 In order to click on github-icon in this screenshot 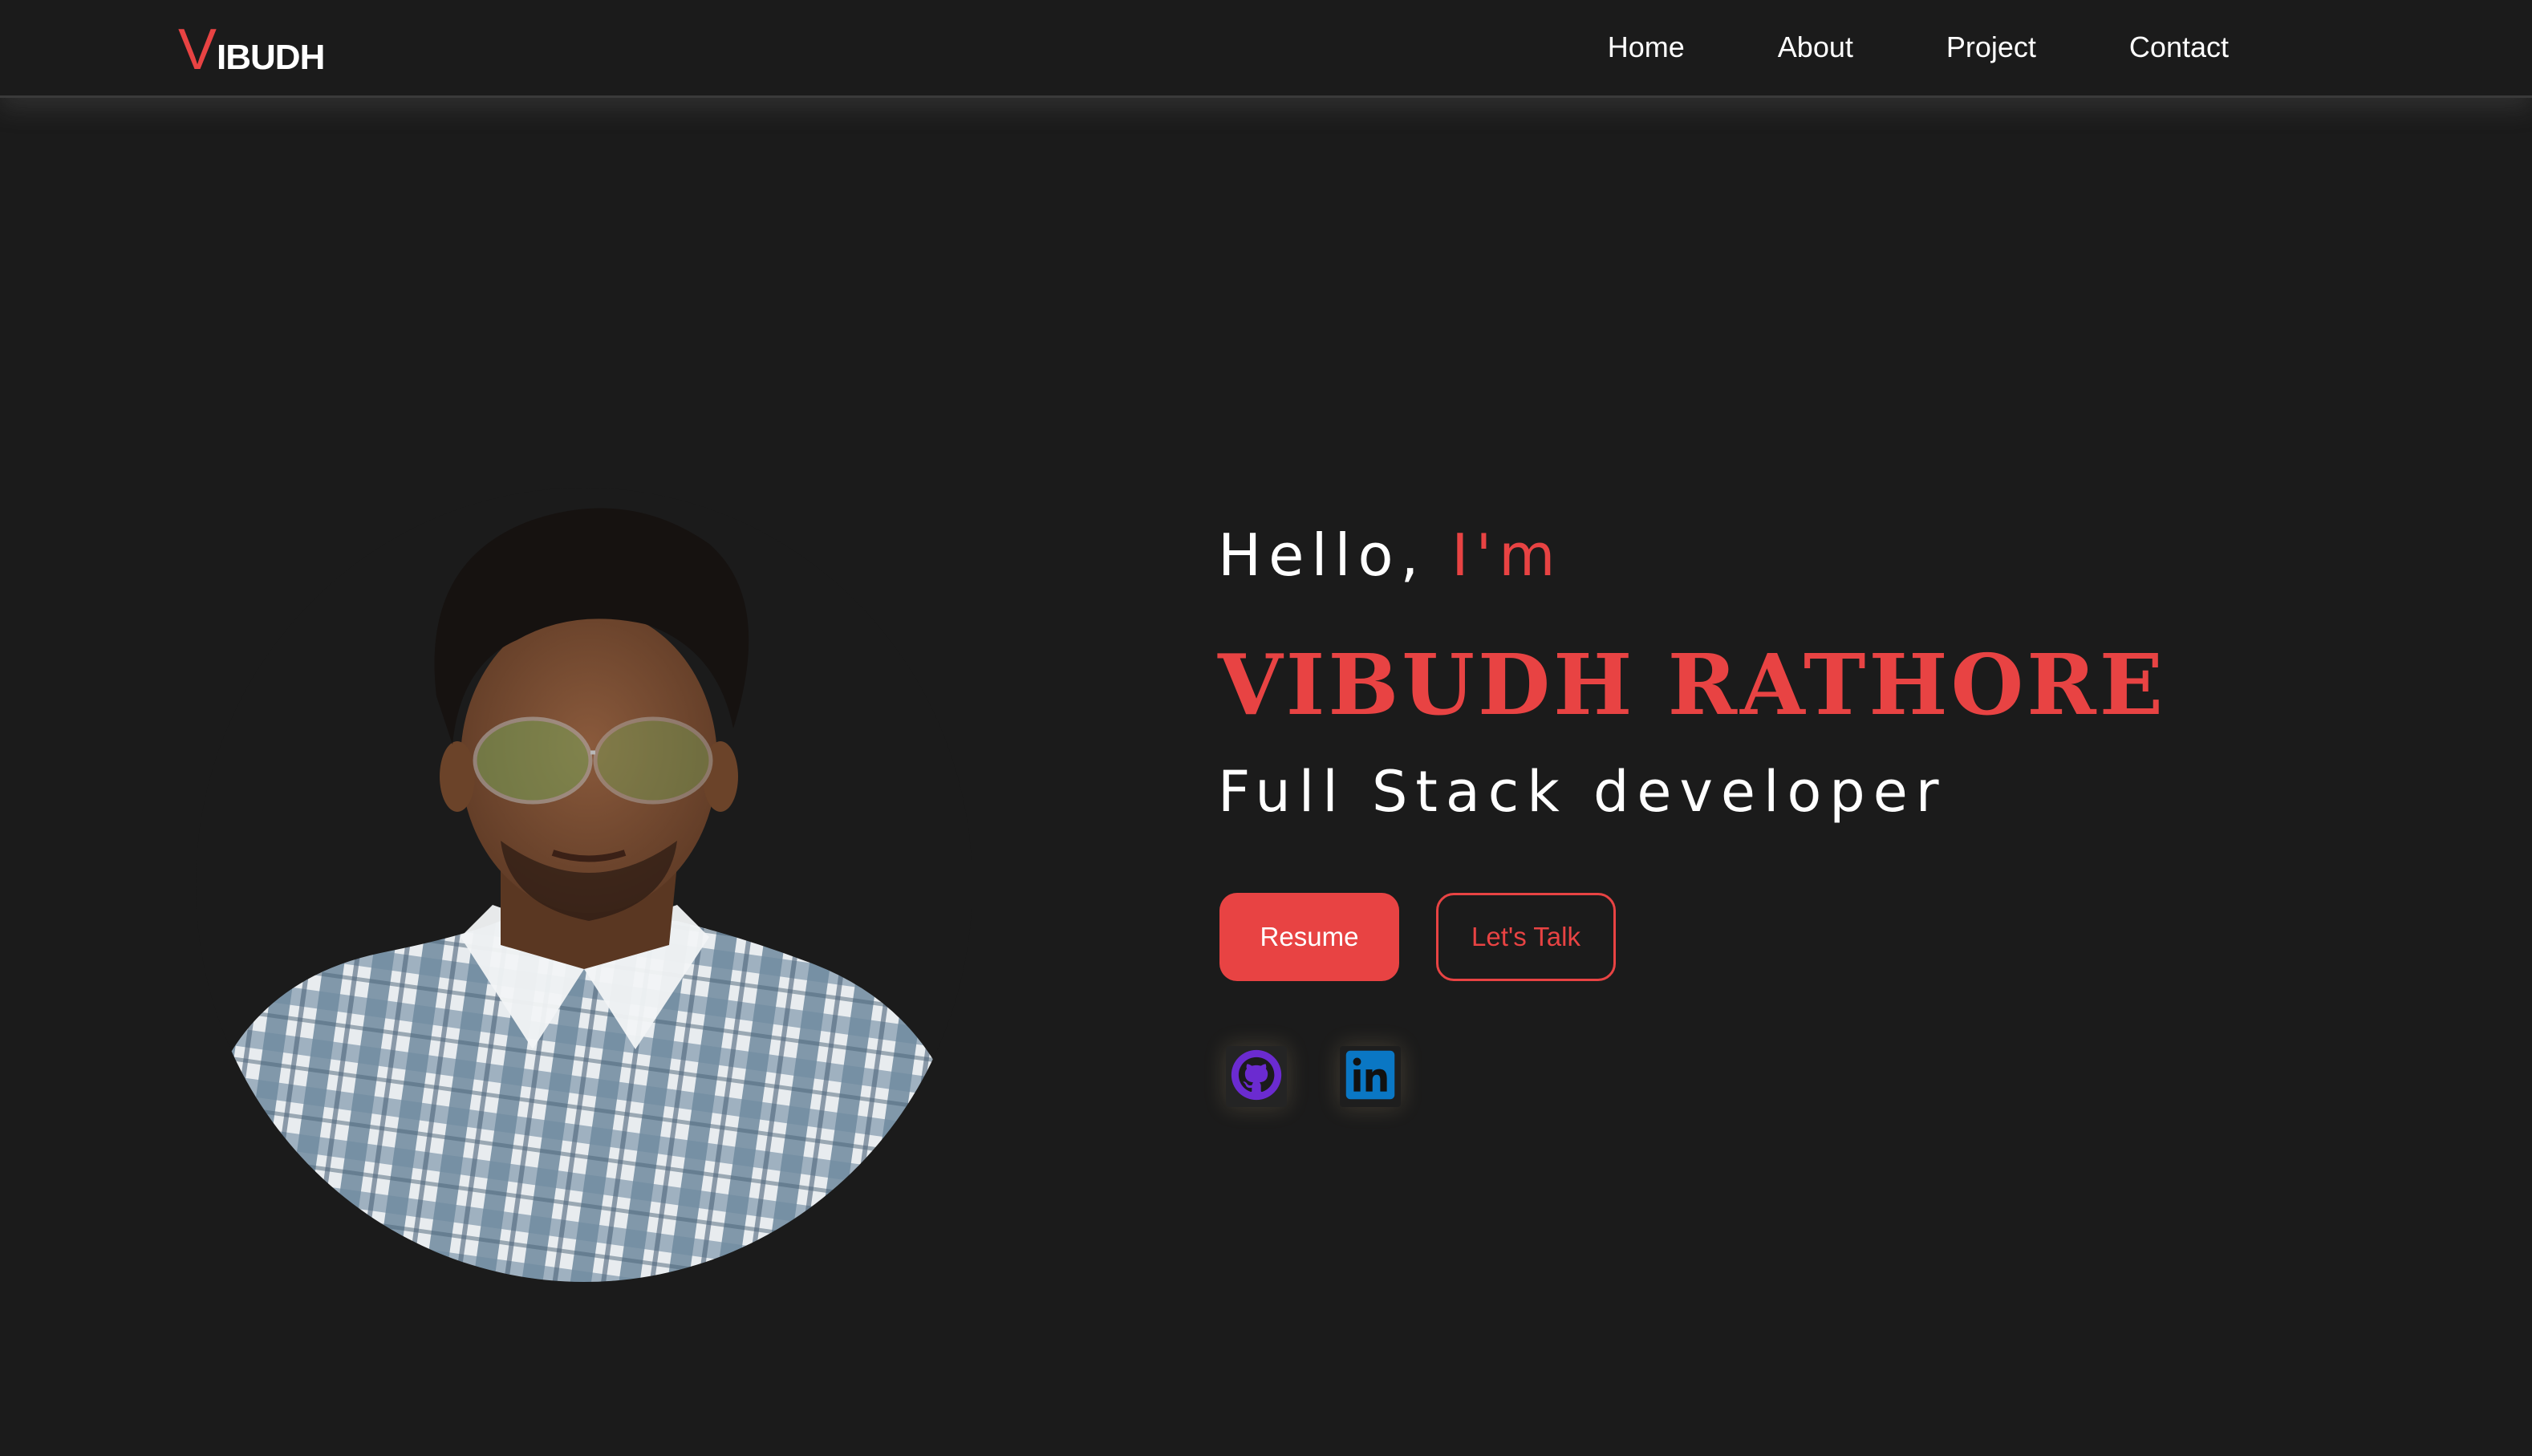, I will do `click(1256, 1076)`.